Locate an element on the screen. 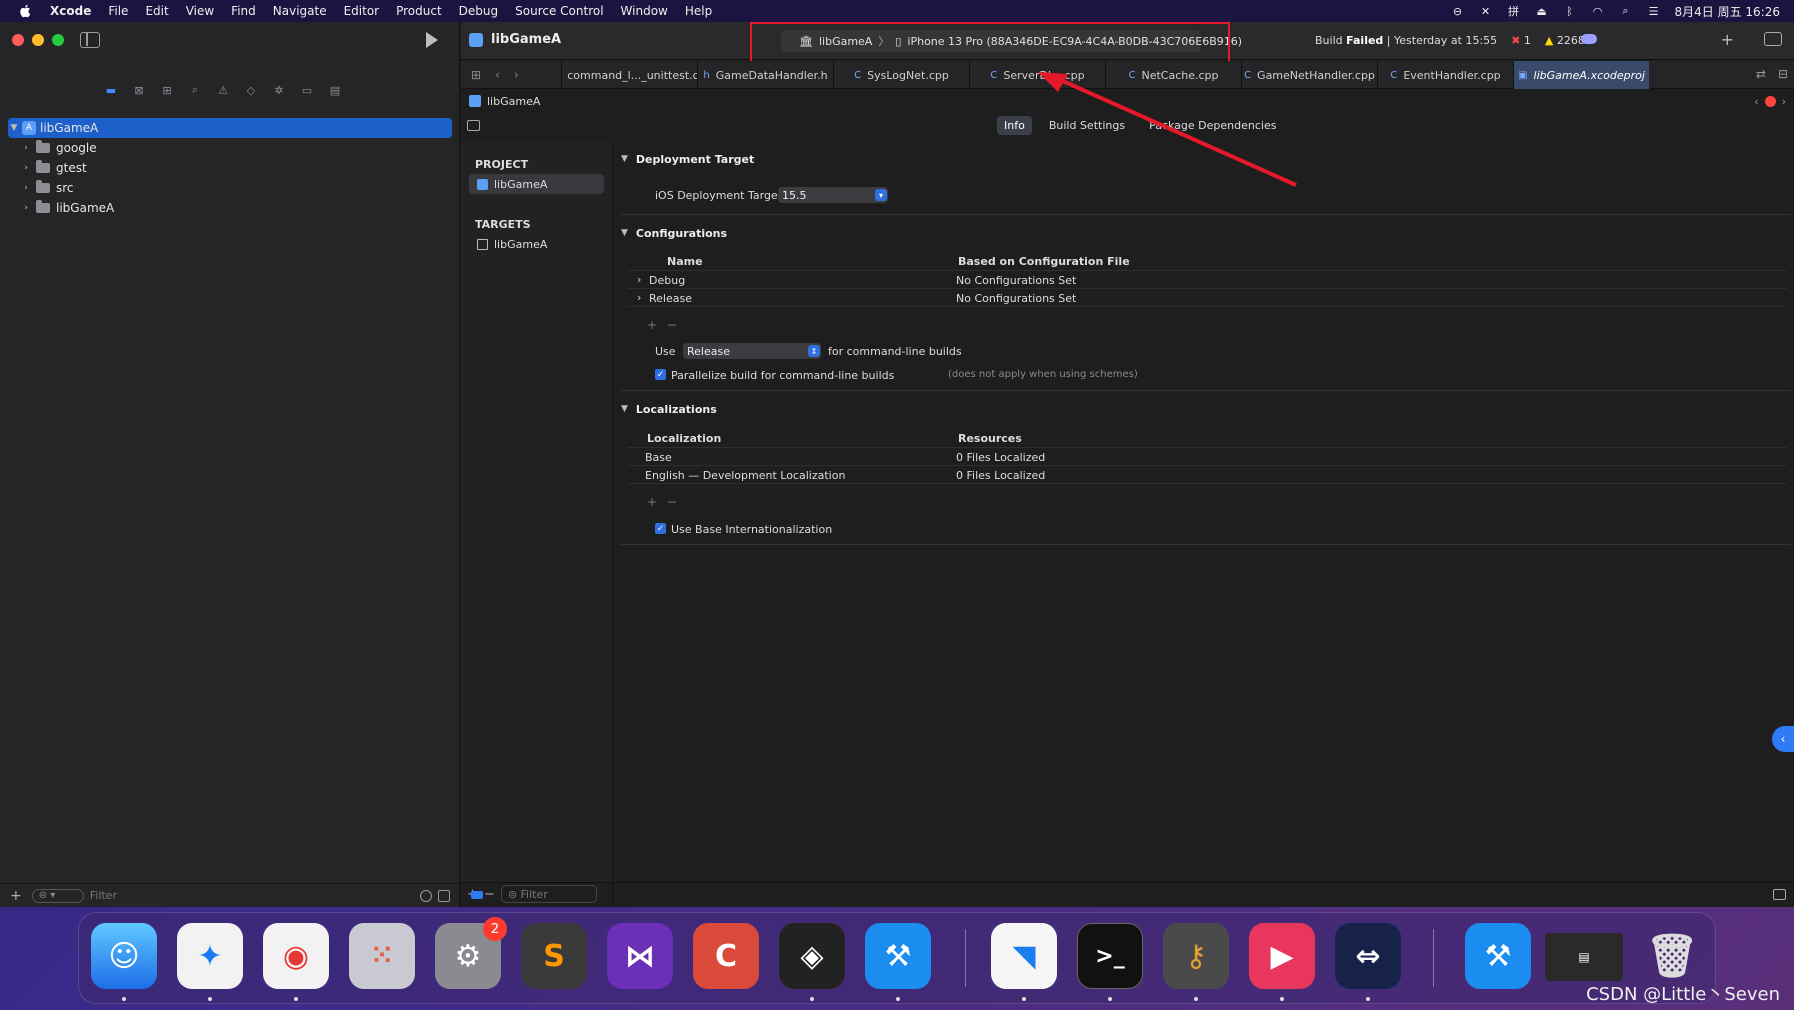 This screenshot has width=1794, height=1010. column-header-name: Name is located at coordinates (685, 261).